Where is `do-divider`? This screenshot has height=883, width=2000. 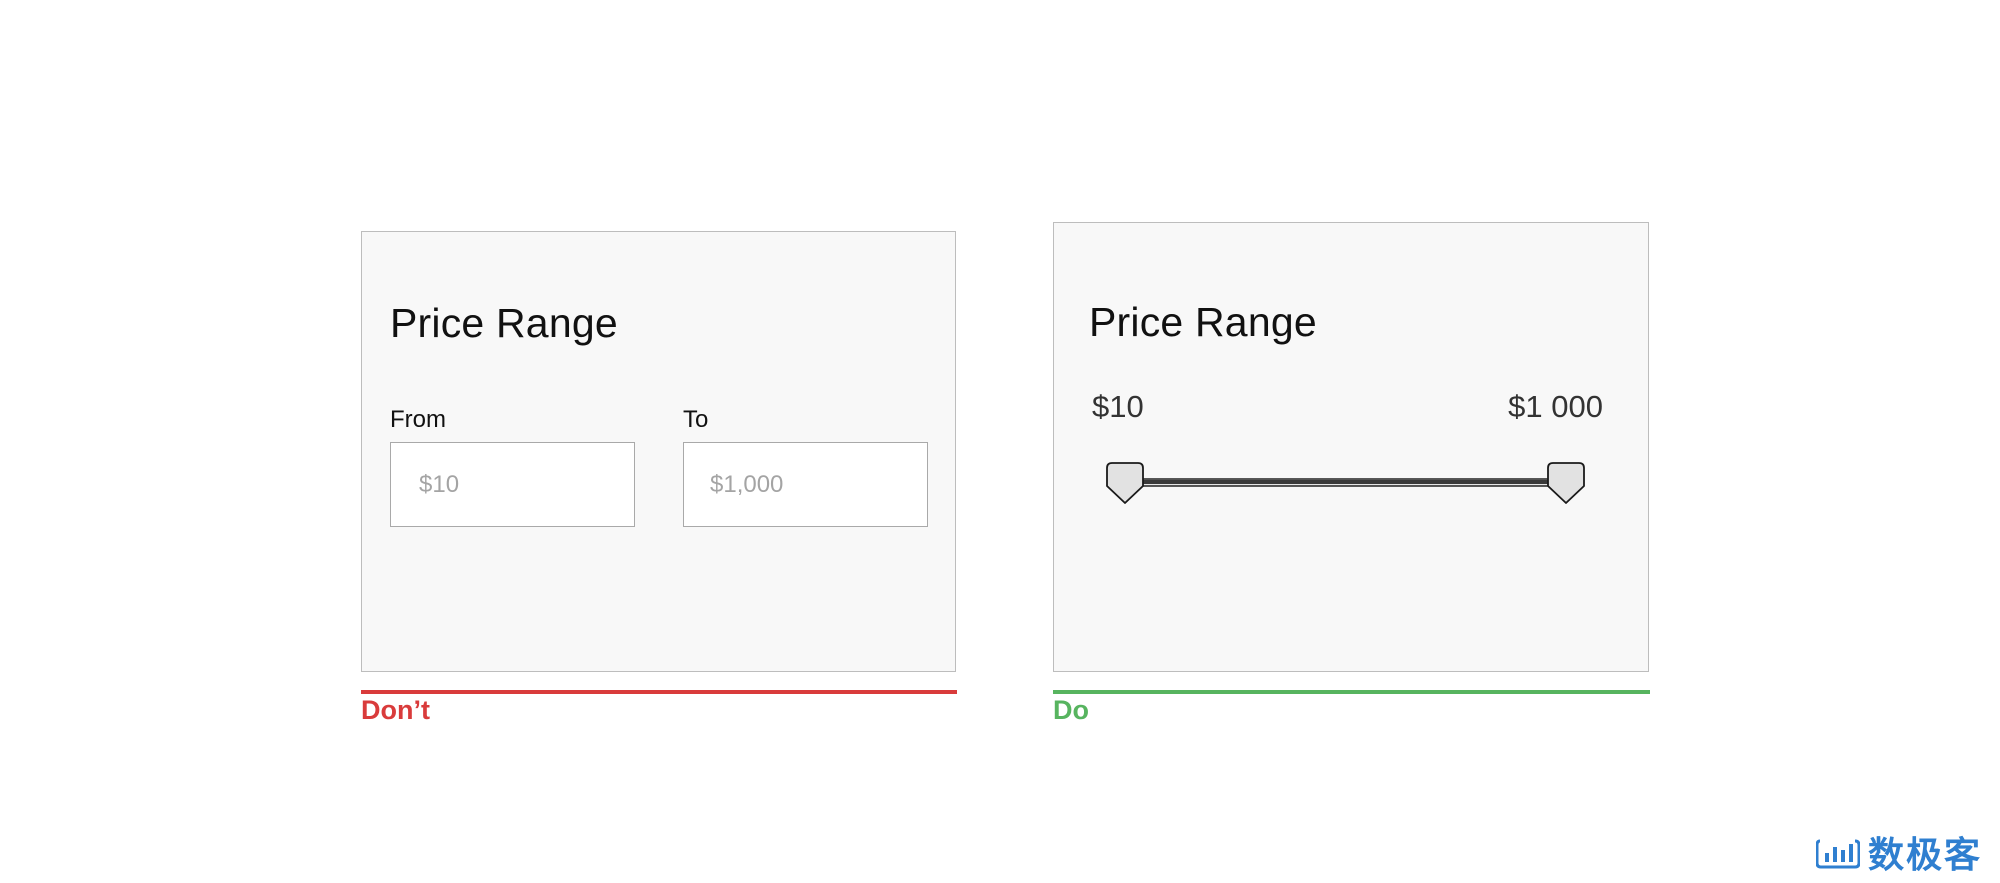
do-divider is located at coordinates (1351, 692).